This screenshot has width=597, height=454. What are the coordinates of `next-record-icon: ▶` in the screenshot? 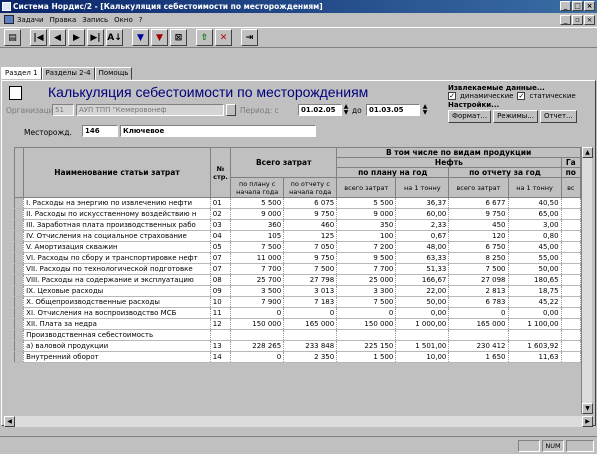 It's located at (76, 37).